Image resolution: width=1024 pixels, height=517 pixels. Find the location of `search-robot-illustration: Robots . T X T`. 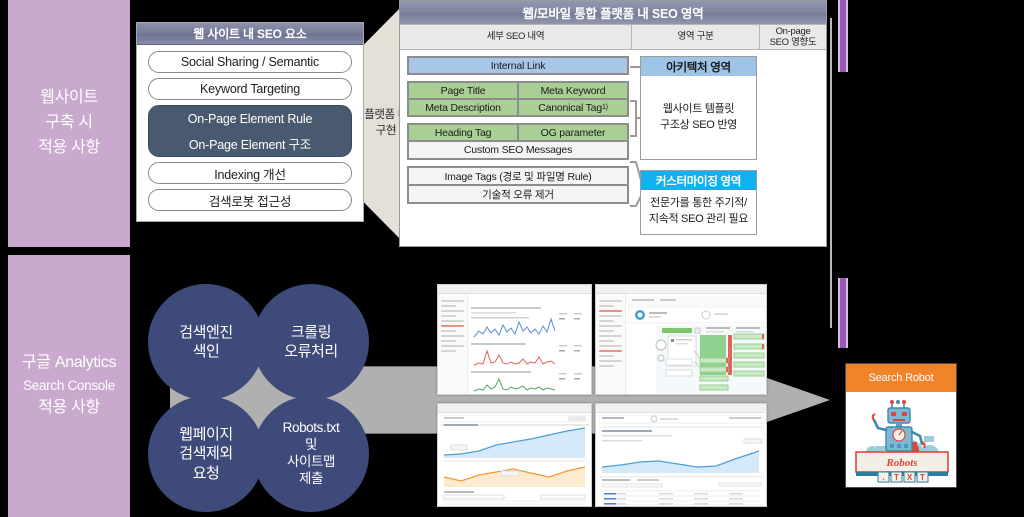

search-robot-illustration: Robots . T X T is located at coordinates (901, 439).